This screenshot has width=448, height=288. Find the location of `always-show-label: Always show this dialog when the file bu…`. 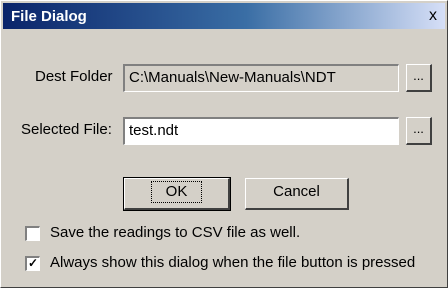

always-show-label: Always show this dialog when the file bu… is located at coordinates (233, 262).